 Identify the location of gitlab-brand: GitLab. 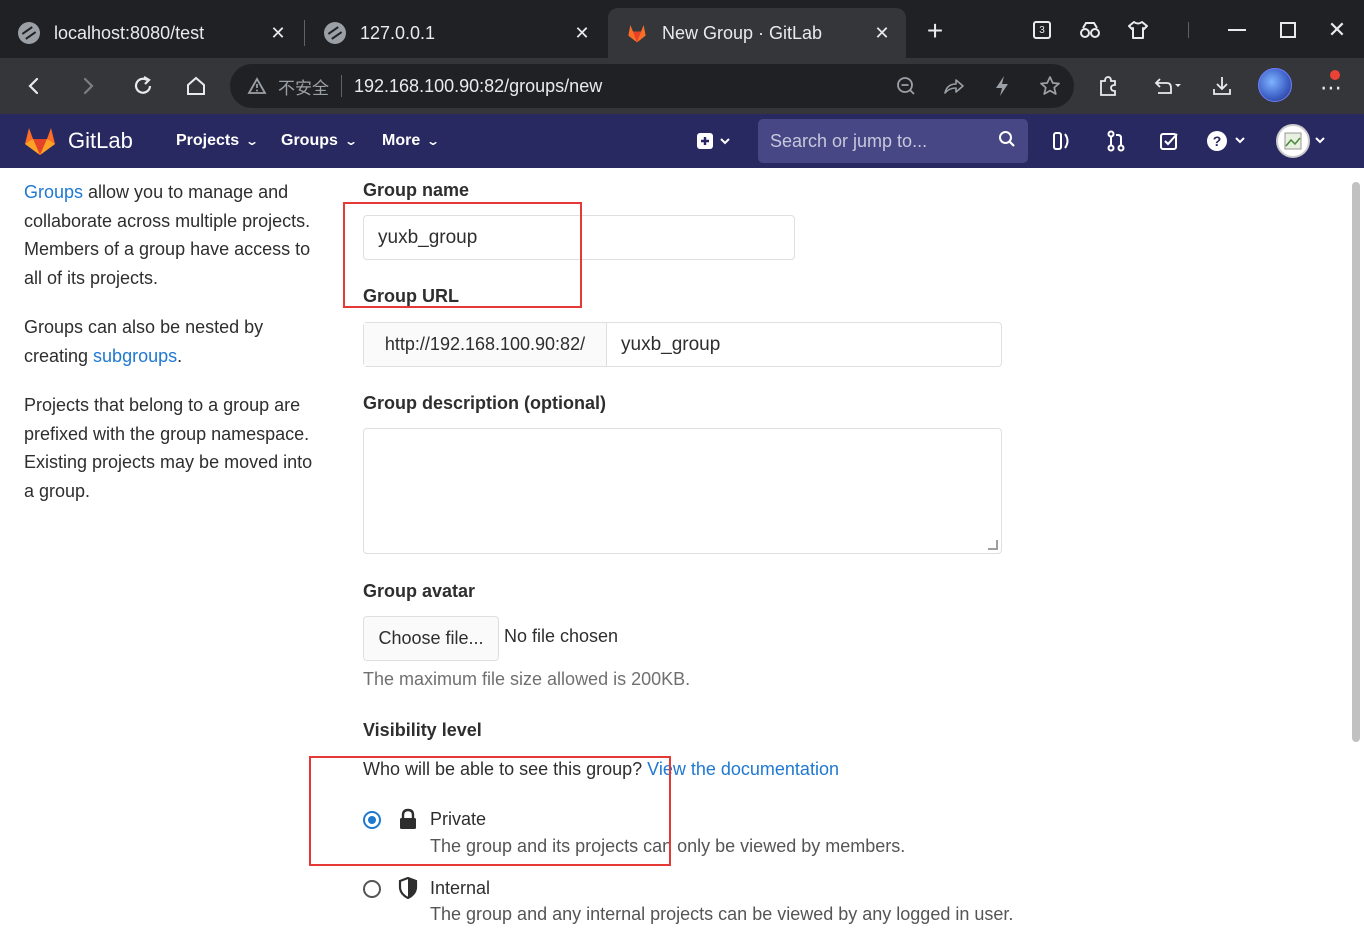
(100, 141).